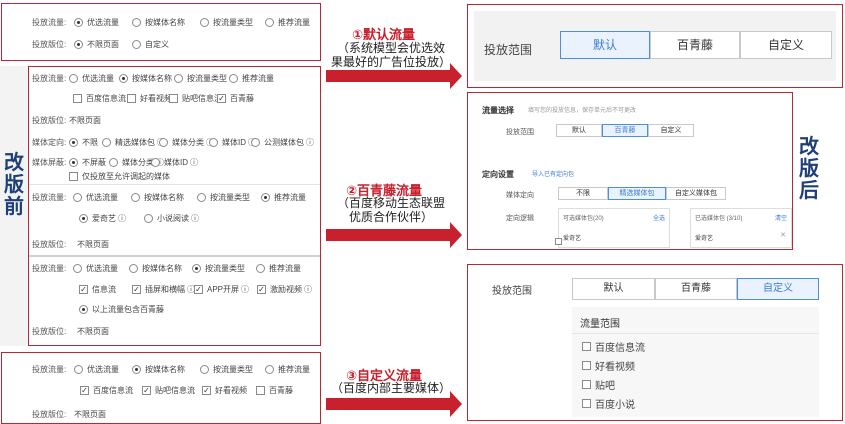 The image size is (845, 424). Describe the element at coordinates (174, 162) in the screenshot. I see `opt-block-id: 媒体ID ⓘ` at that location.